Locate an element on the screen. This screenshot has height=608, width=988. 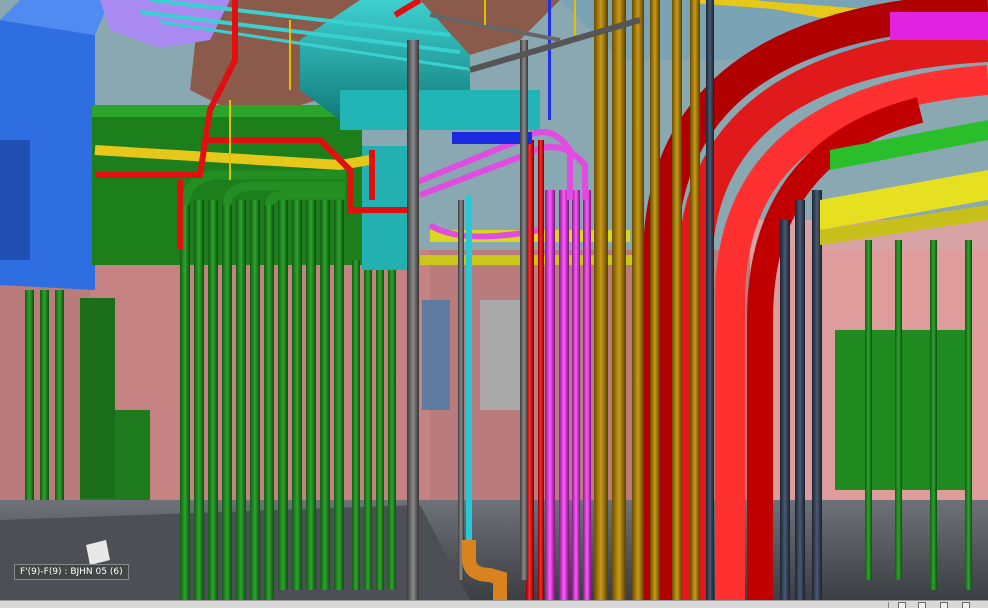
navigation-icon is located at coordinates (902, 605).